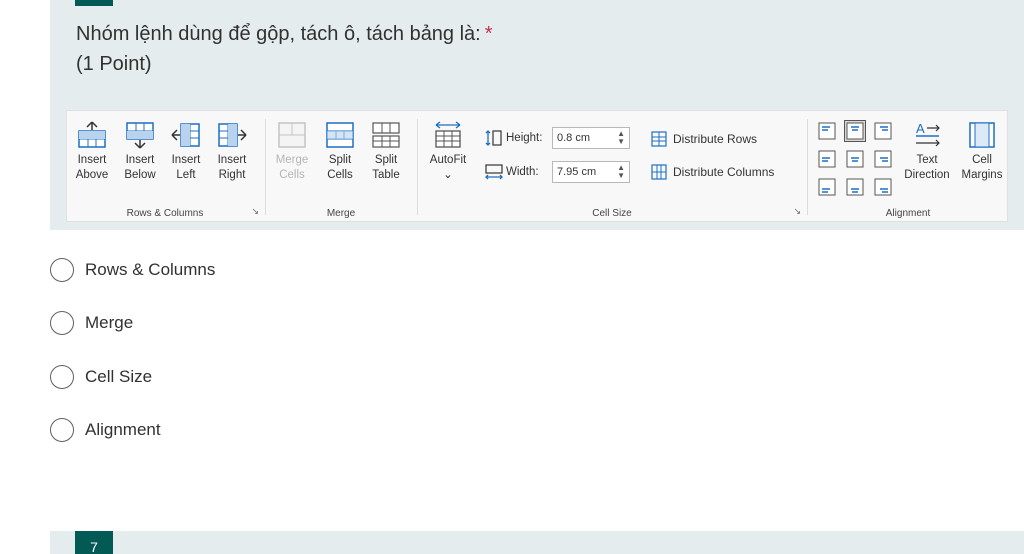  I want to click on insert-below-label-2: Below, so click(140, 175).